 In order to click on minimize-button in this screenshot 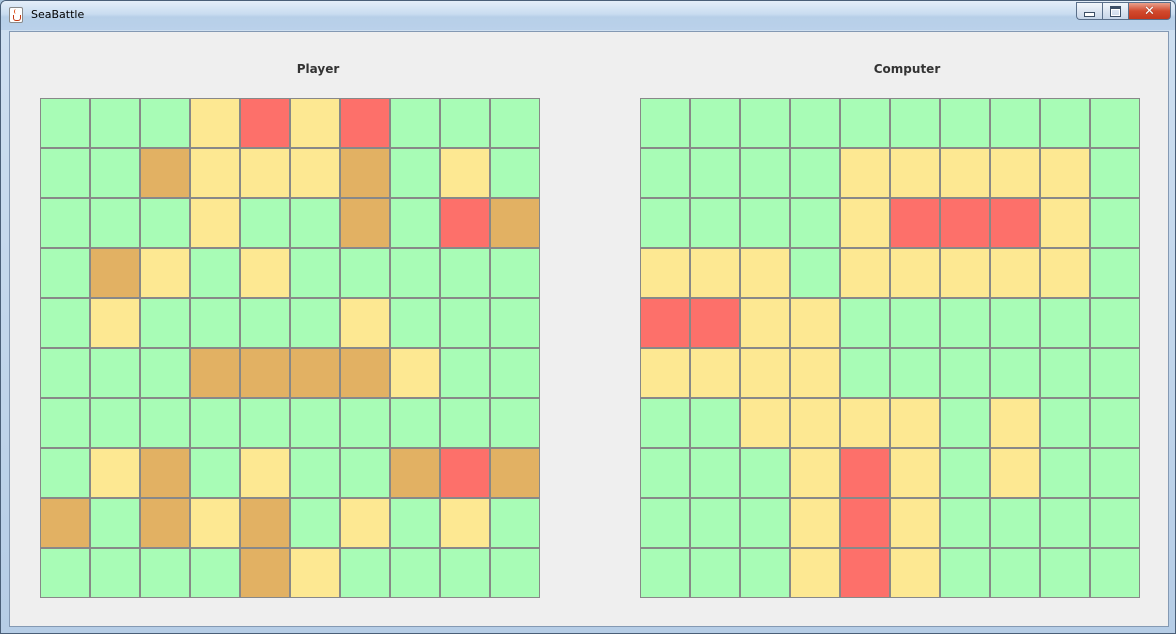, I will do `click(1089, 11)`.